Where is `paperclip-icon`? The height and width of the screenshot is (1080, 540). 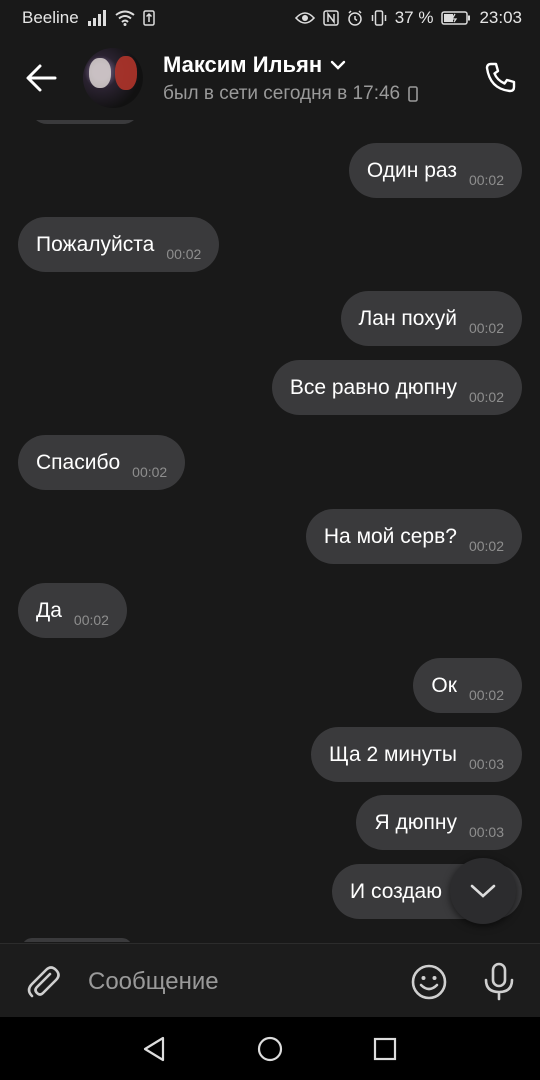 paperclip-icon is located at coordinates (43, 982).